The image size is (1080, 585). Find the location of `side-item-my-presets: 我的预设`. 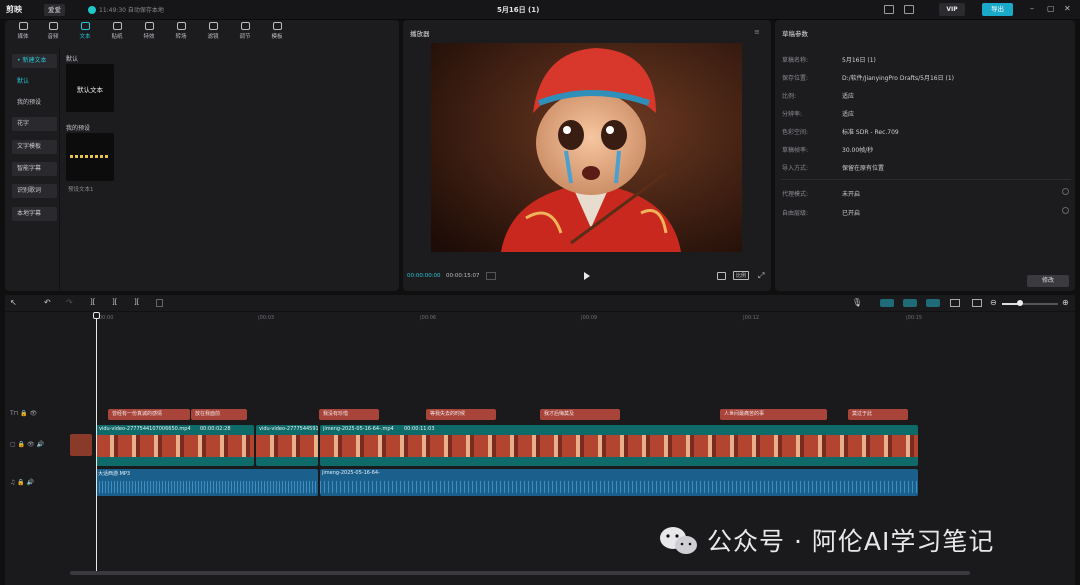

side-item-my-presets: 我的预设 is located at coordinates (34, 103).